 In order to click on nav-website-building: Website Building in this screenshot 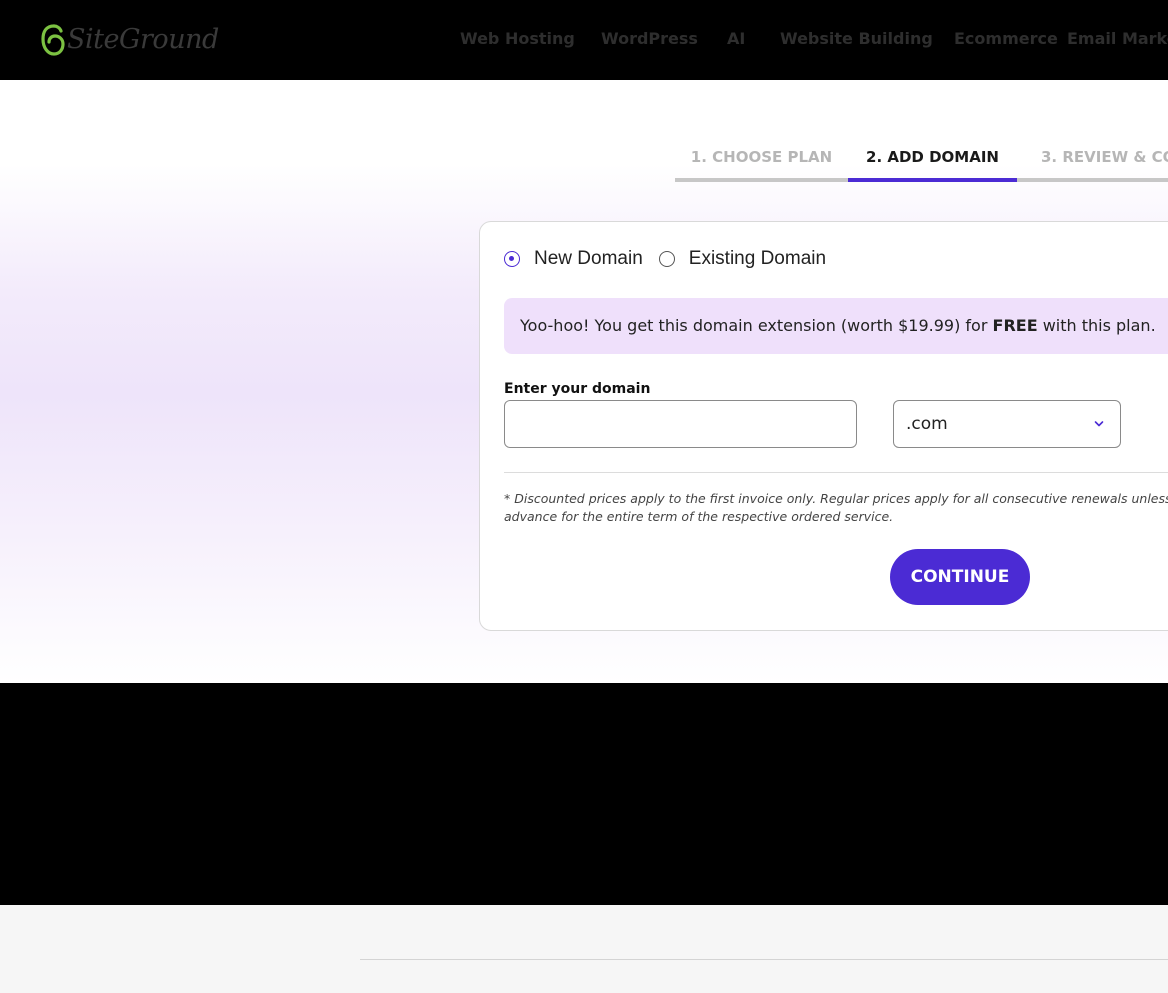, I will do `click(856, 38)`.